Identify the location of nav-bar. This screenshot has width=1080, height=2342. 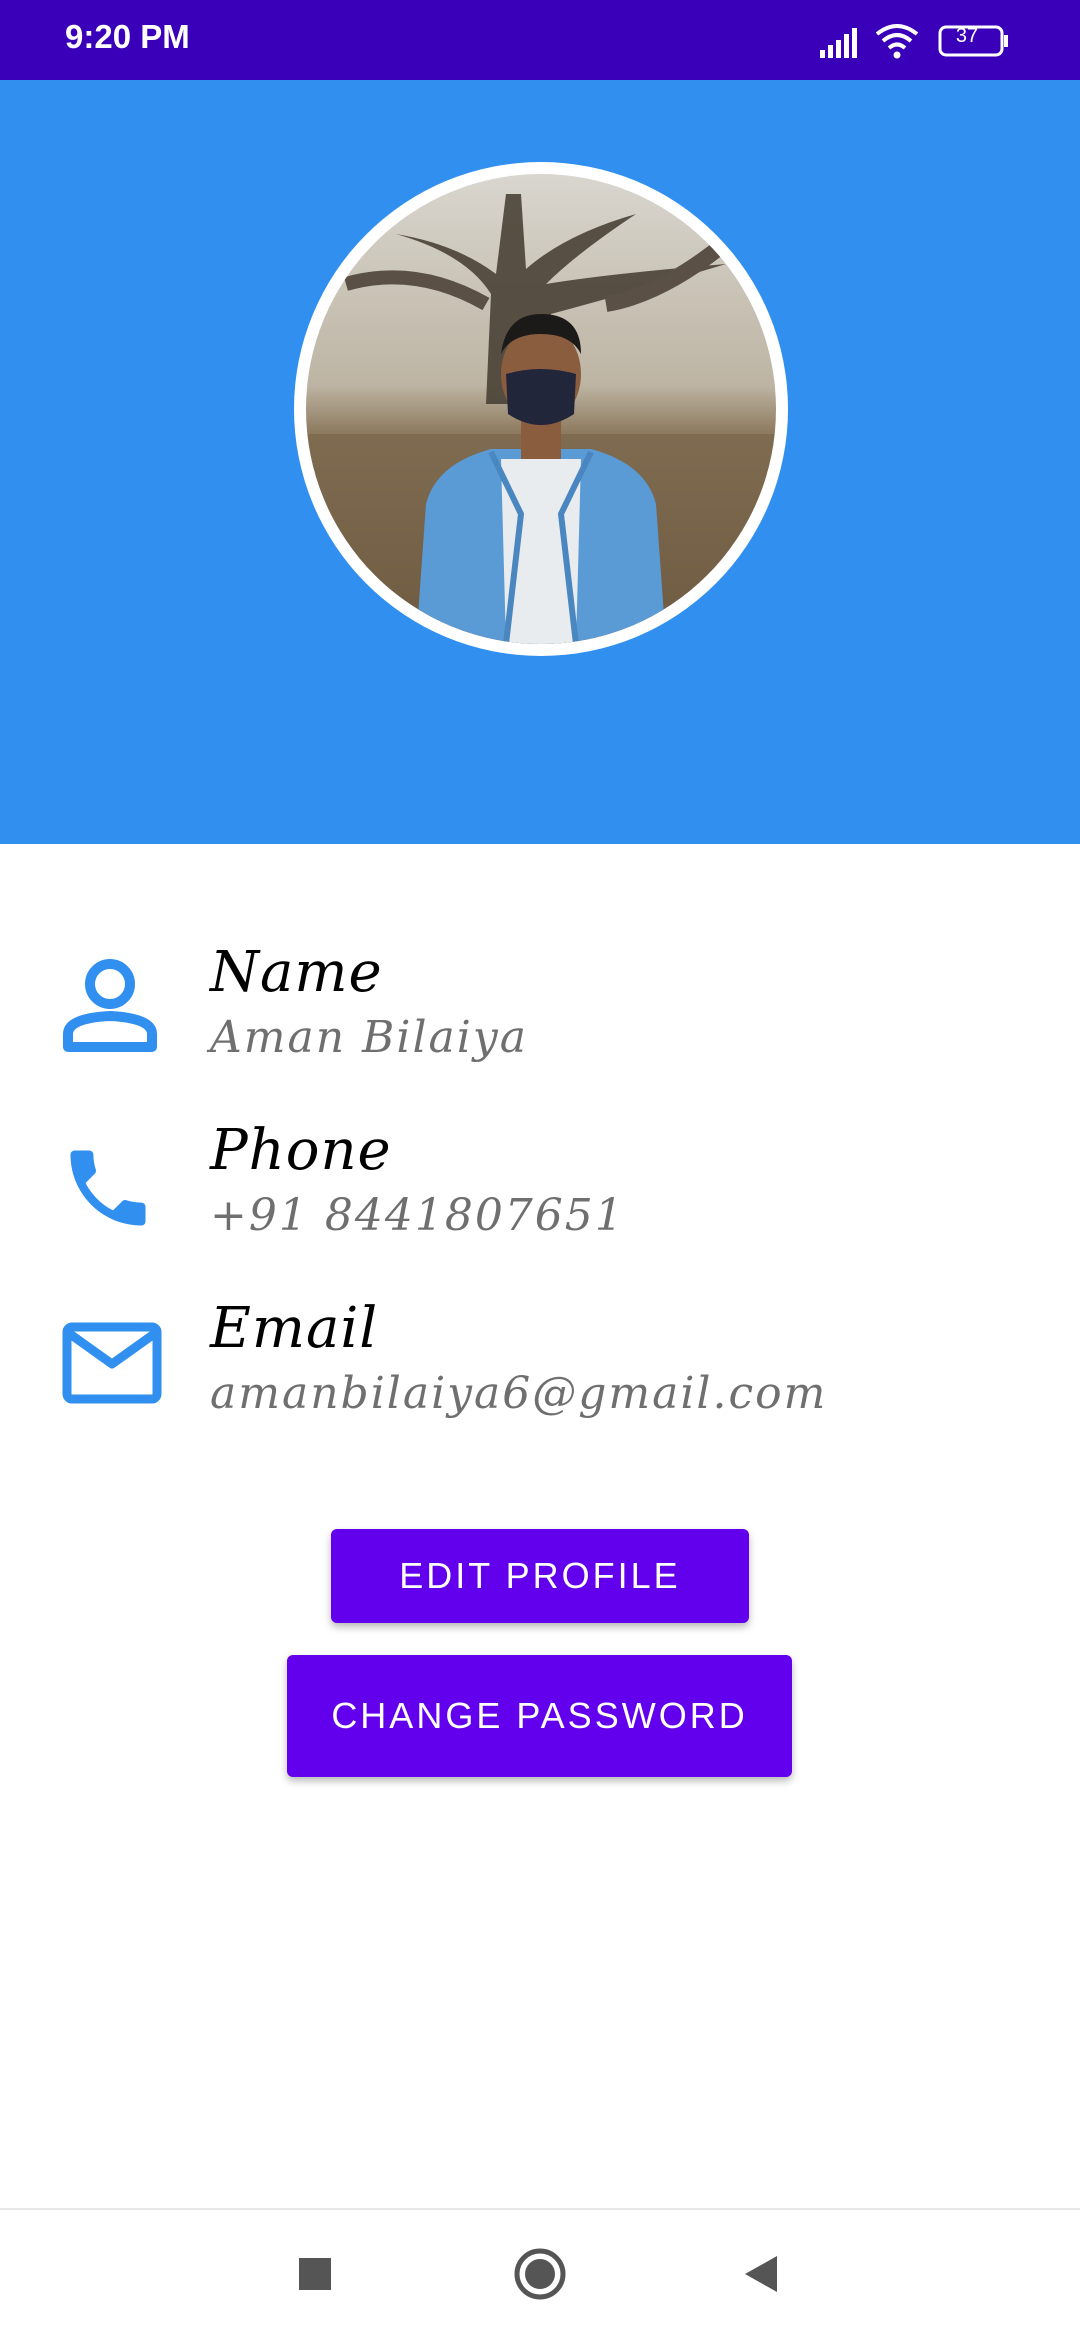
(540, 2275).